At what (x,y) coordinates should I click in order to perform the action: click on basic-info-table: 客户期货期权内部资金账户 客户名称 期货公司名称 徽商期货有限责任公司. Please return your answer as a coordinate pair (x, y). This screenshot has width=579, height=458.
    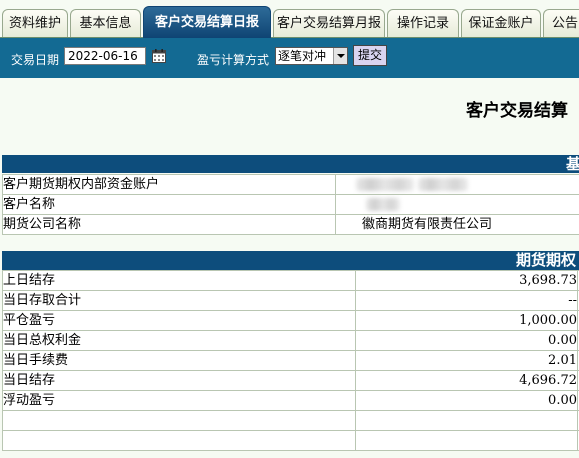
    Looking at the image, I should click on (290, 204).